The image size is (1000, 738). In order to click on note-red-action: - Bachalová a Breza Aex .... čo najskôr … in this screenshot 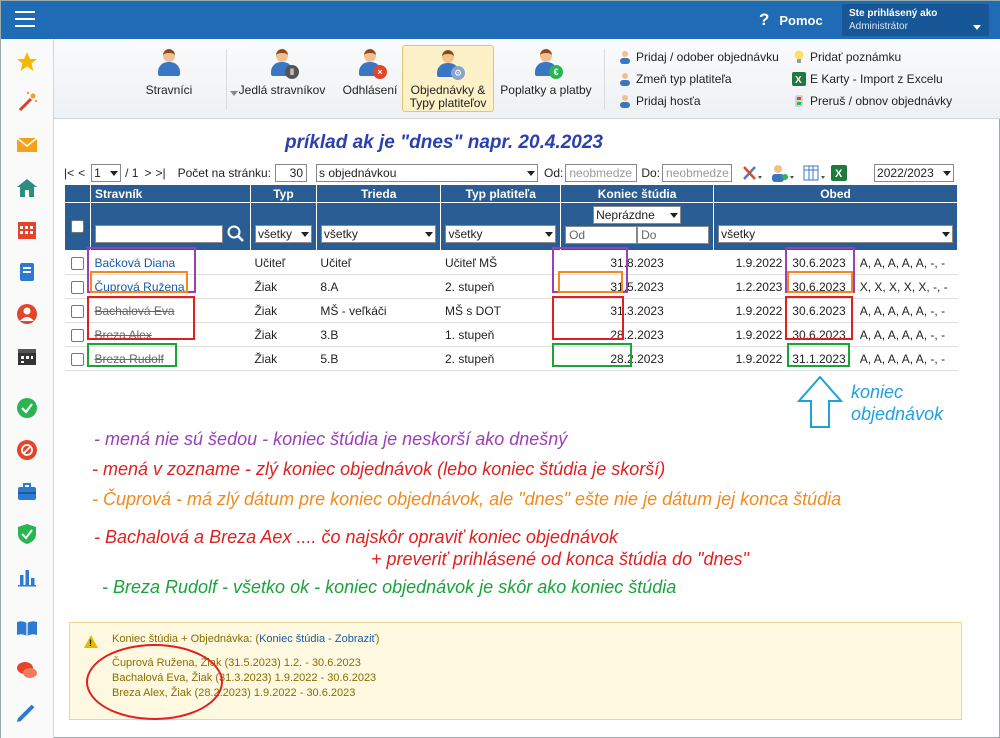, I will do `click(356, 537)`.